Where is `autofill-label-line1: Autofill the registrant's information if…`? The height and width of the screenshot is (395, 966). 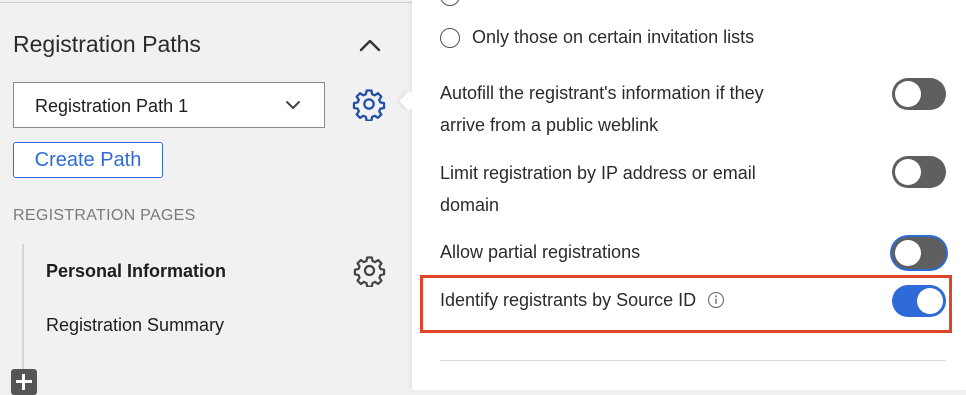 autofill-label-line1: Autofill the registrant's information if… is located at coordinates (602, 93).